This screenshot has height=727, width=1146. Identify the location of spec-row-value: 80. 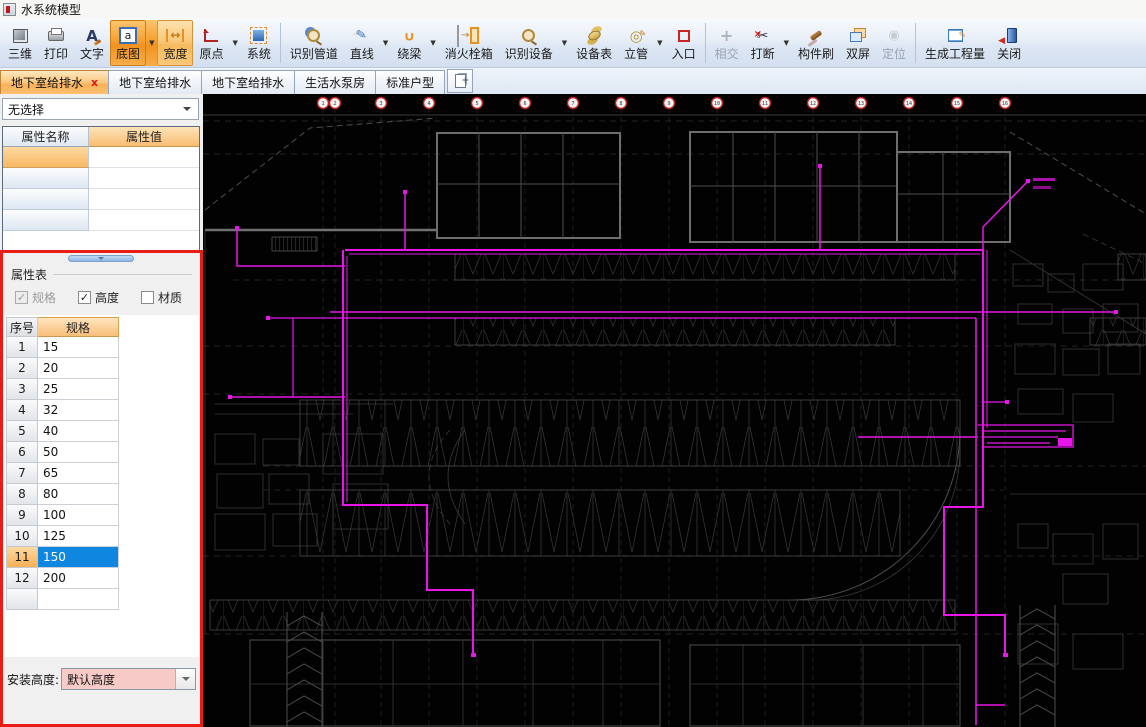
(78, 494).